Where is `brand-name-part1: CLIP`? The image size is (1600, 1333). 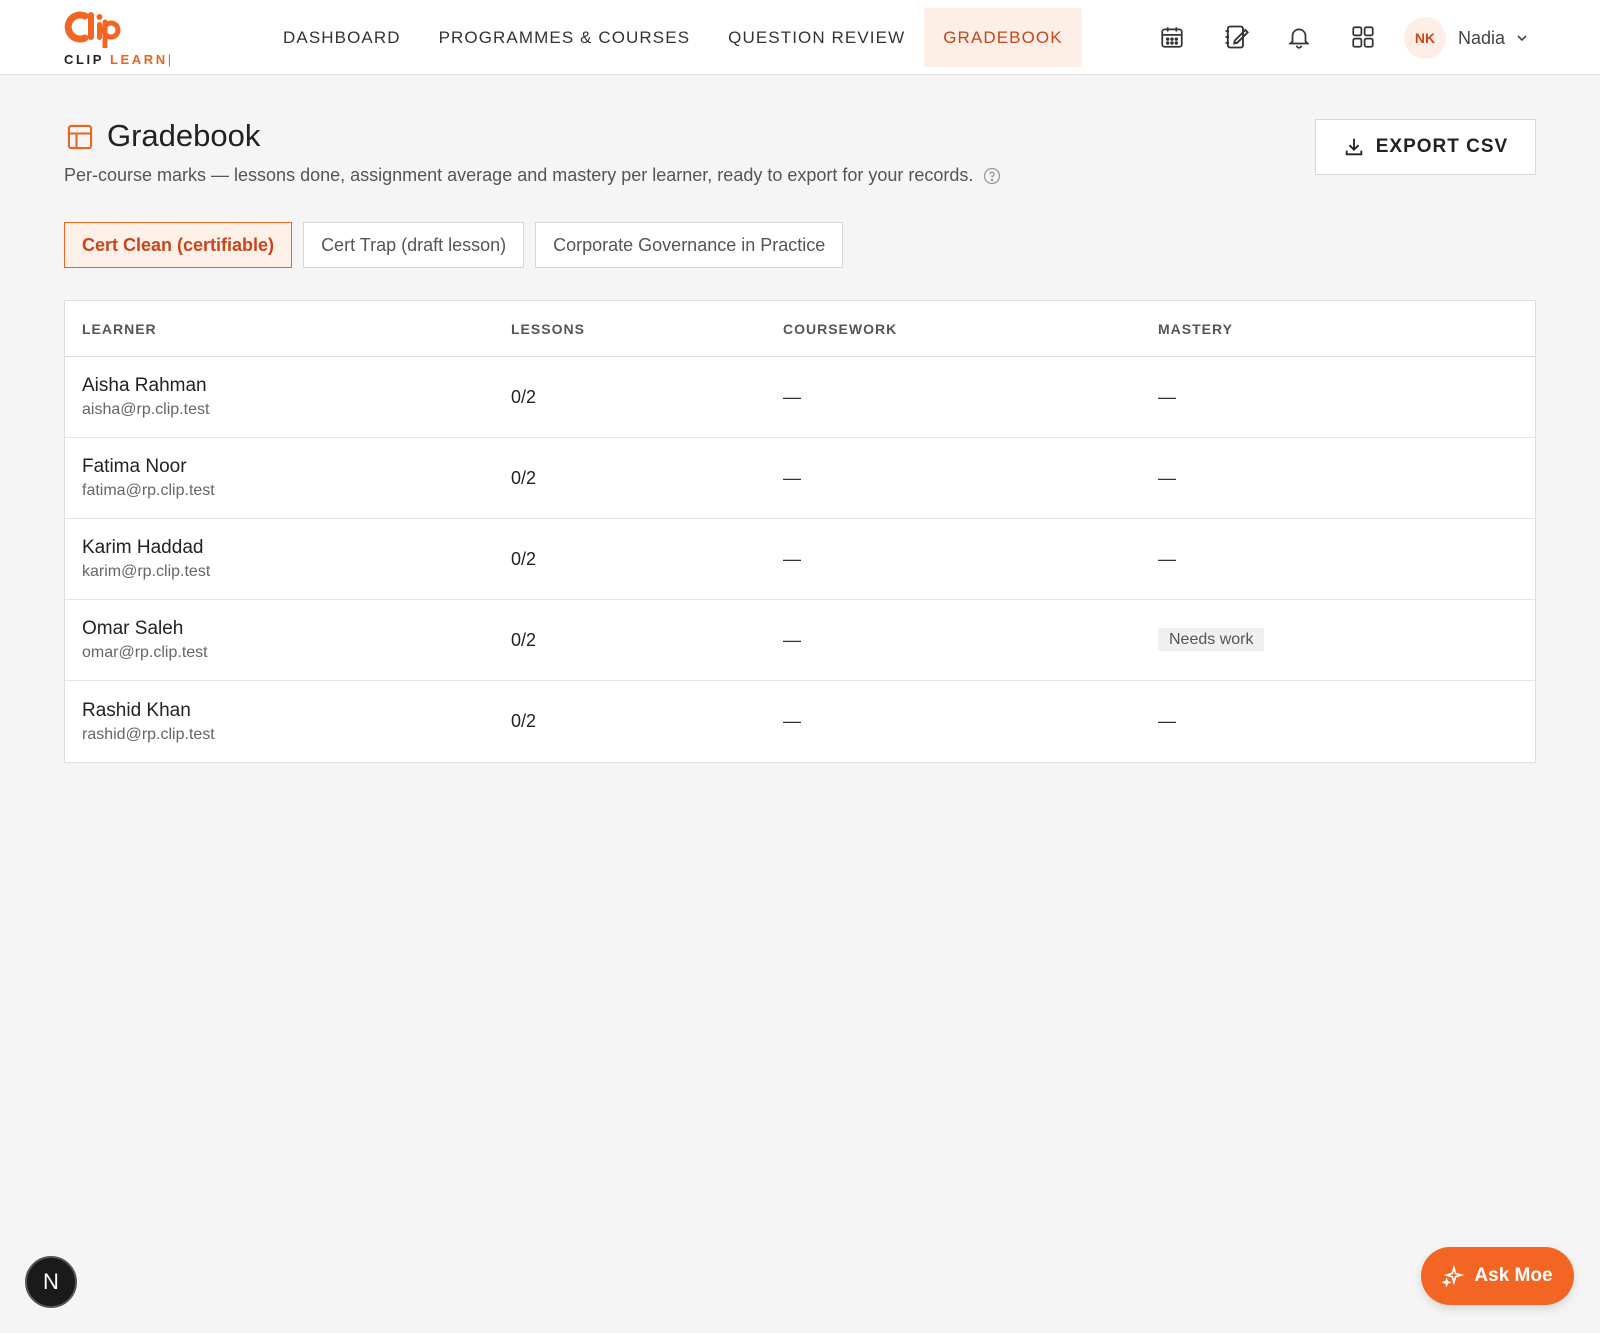
brand-name-part1: CLIP is located at coordinates (84, 59).